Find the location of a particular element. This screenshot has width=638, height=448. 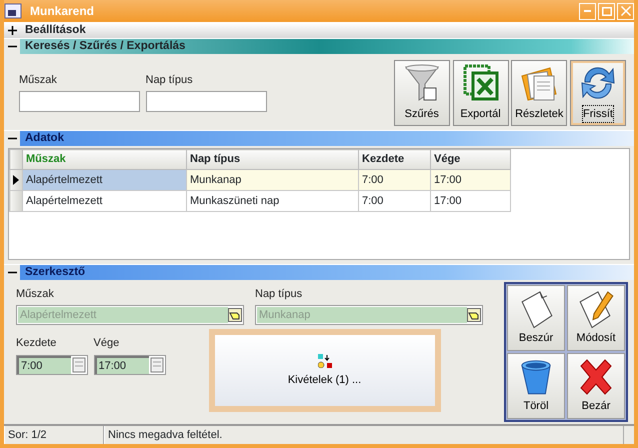

toolbar-button: Módosít is located at coordinates (596, 318).